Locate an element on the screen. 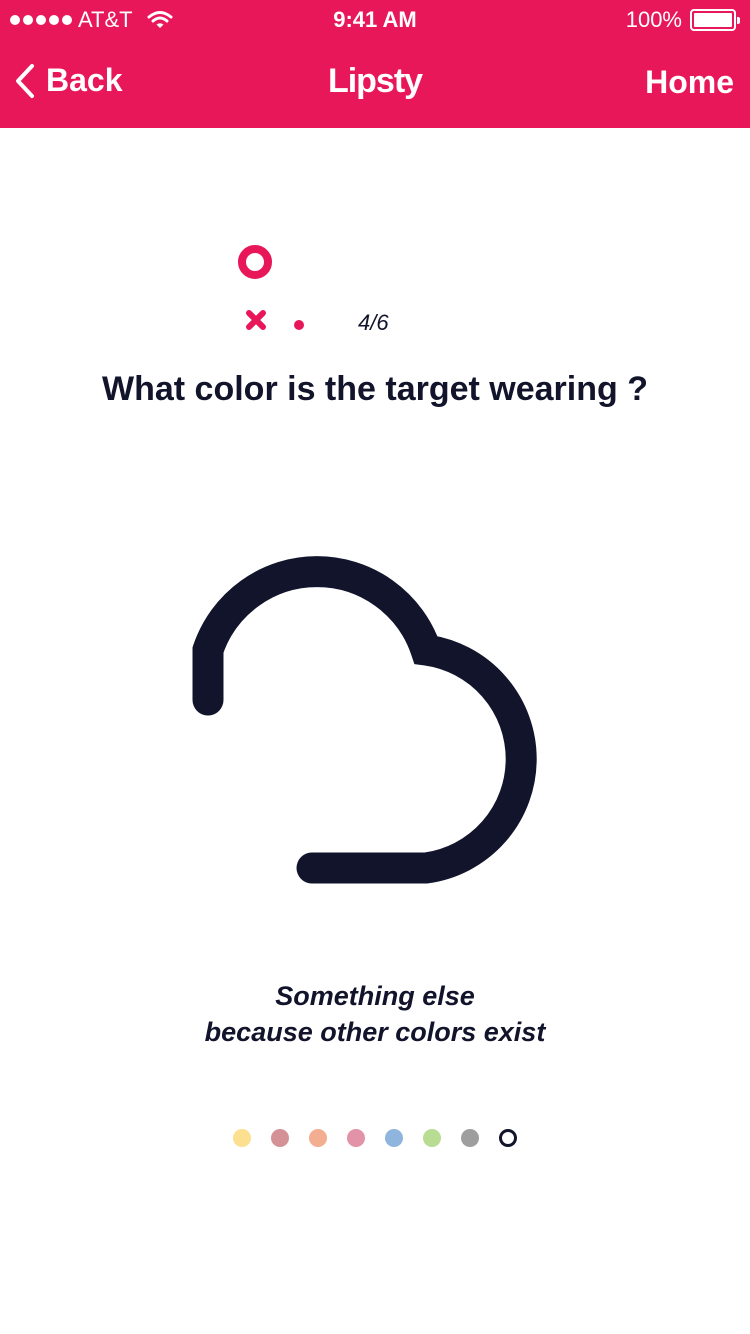  app-header: AT&T 9:41 AM 100% Back Lipsty Home is located at coordinates (375, 64).